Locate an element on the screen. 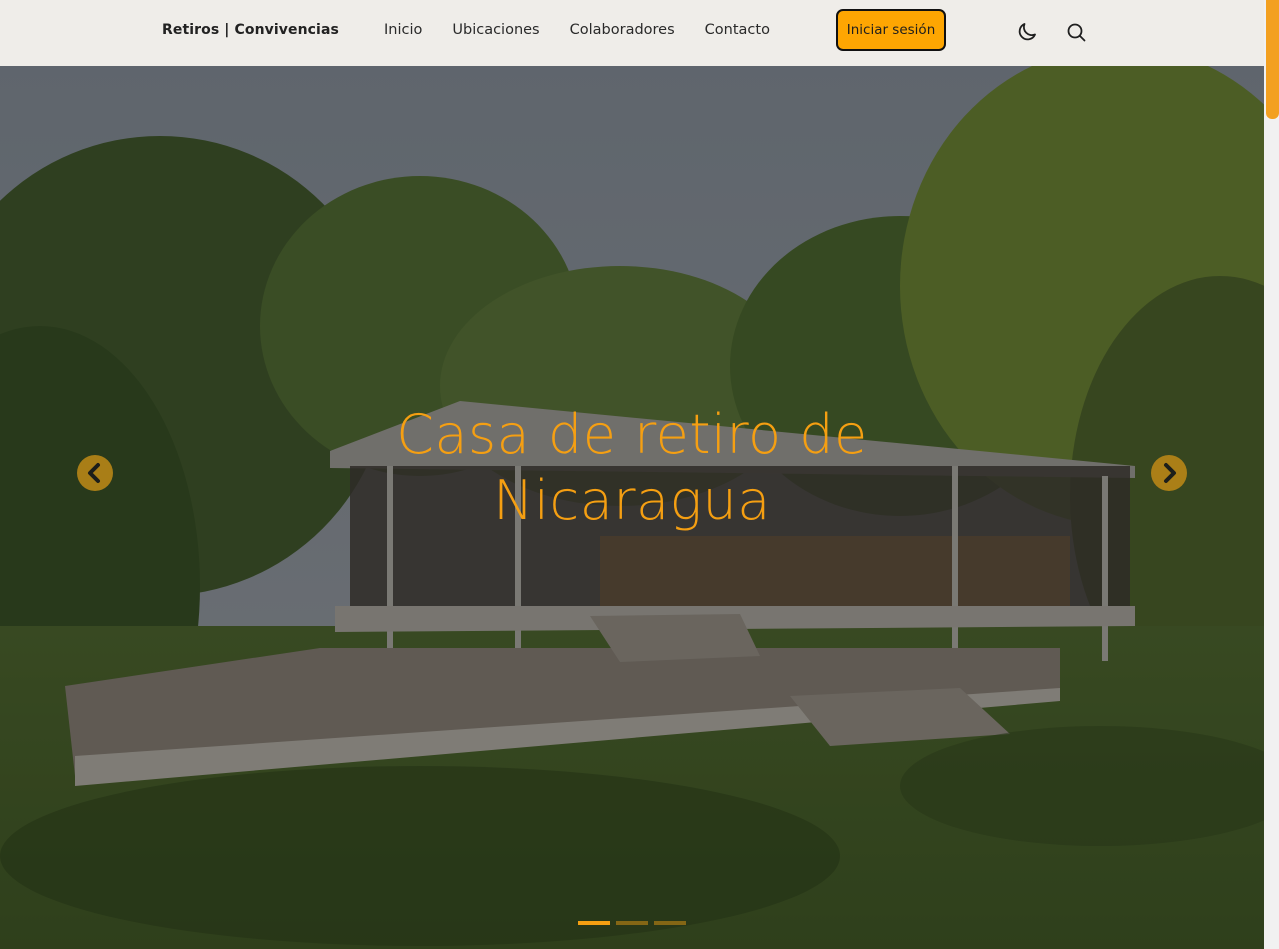  scrollbar-thumb is located at coordinates (1272, 59).